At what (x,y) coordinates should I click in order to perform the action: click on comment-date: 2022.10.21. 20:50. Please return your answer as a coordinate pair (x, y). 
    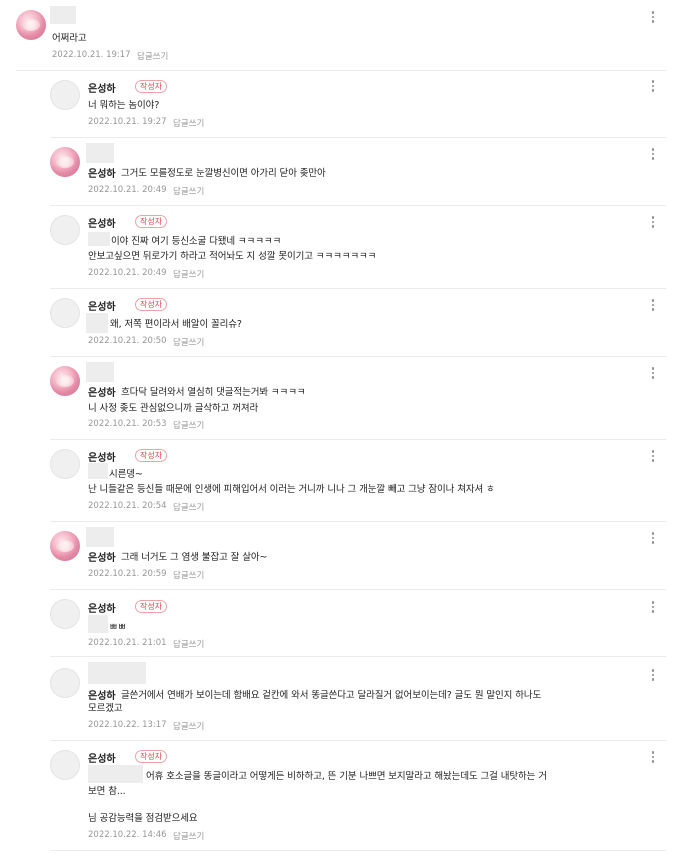
    Looking at the image, I should click on (127, 341).